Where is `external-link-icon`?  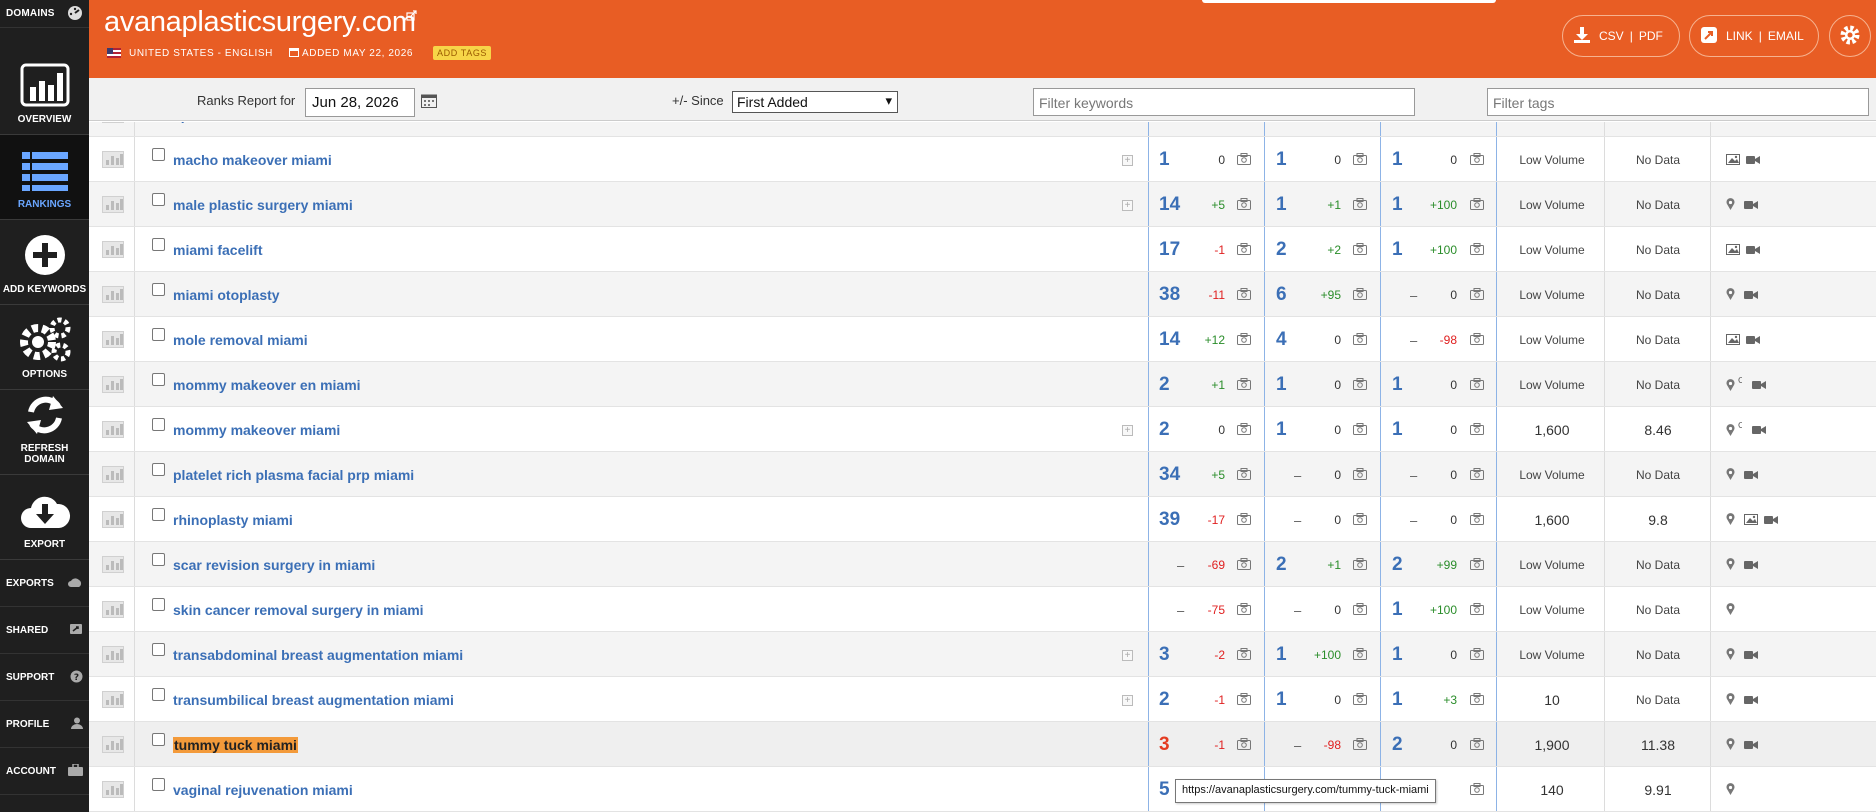 external-link-icon is located at coordinates (411, 17).